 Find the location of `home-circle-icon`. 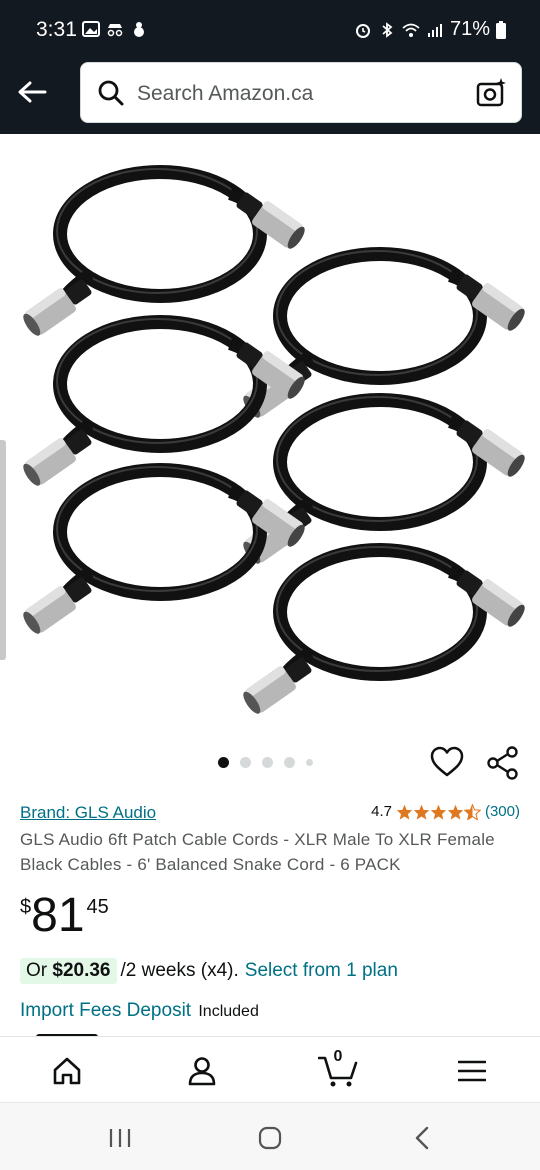

home-circle-icon is located at coordinates (270, 1138).